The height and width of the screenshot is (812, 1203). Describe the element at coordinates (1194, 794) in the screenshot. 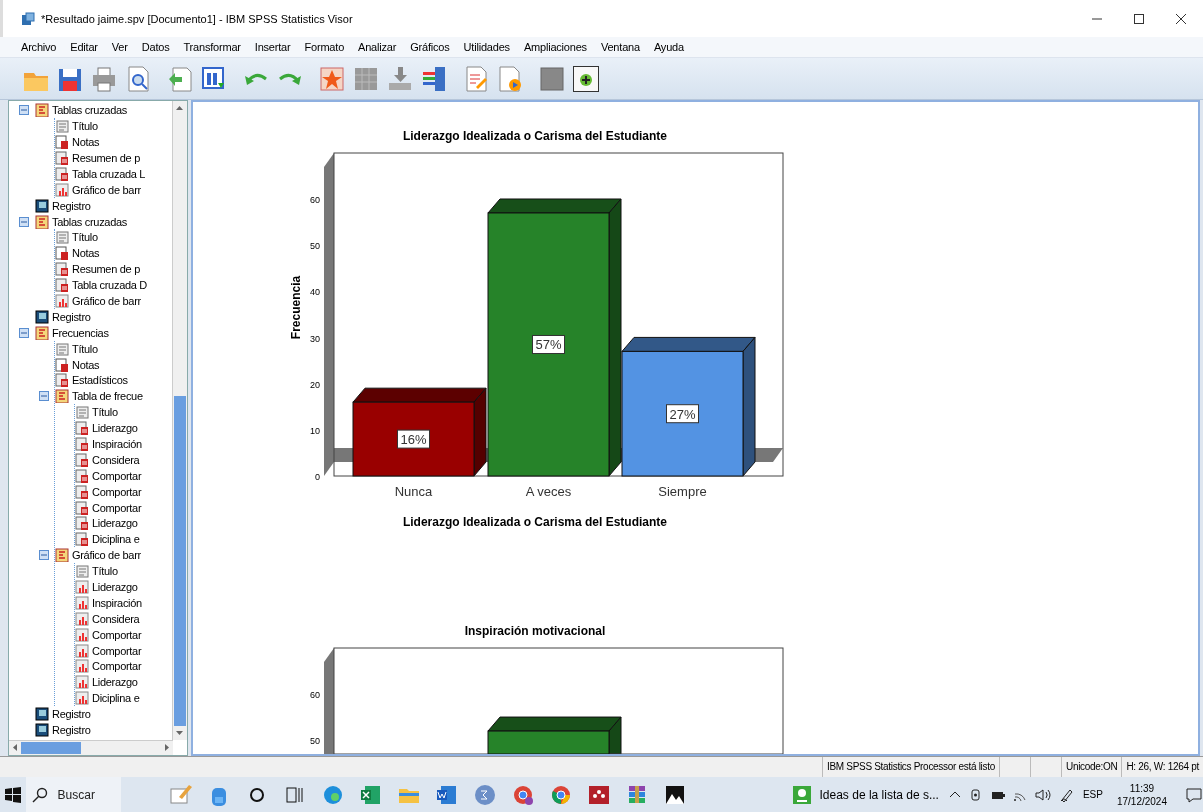

I see `notification-icon` at that location.